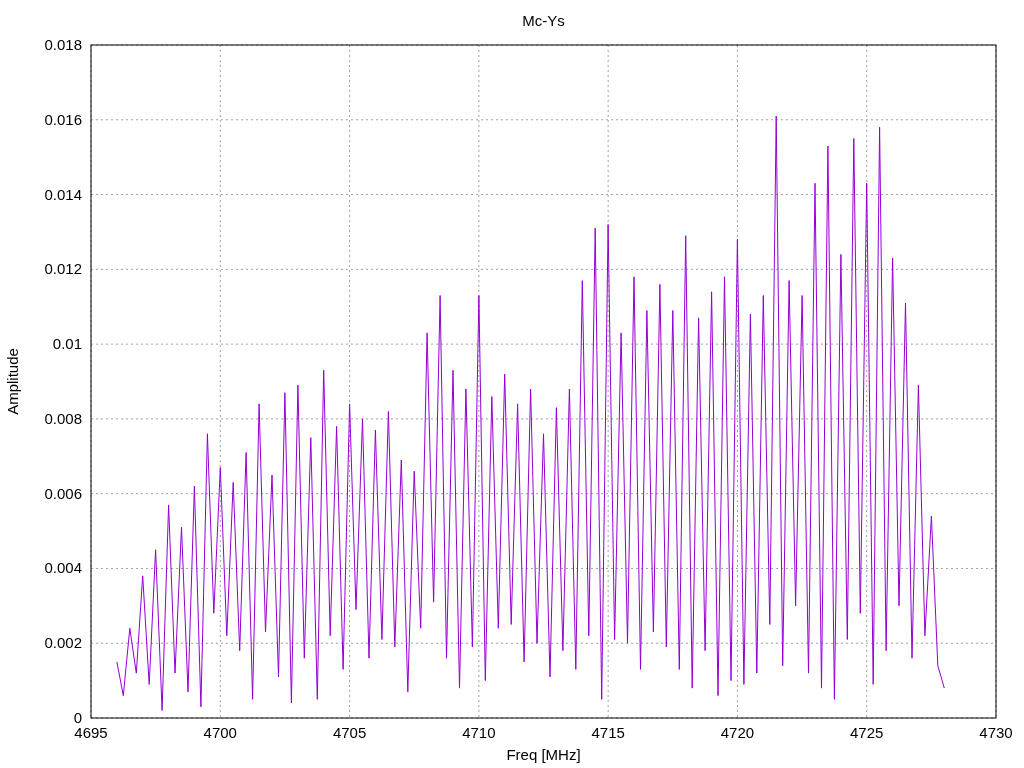  What do you see at coordinates (77, 717) in the screenshot?
I see `tick-label: 0` at bounding box center [77, 717].